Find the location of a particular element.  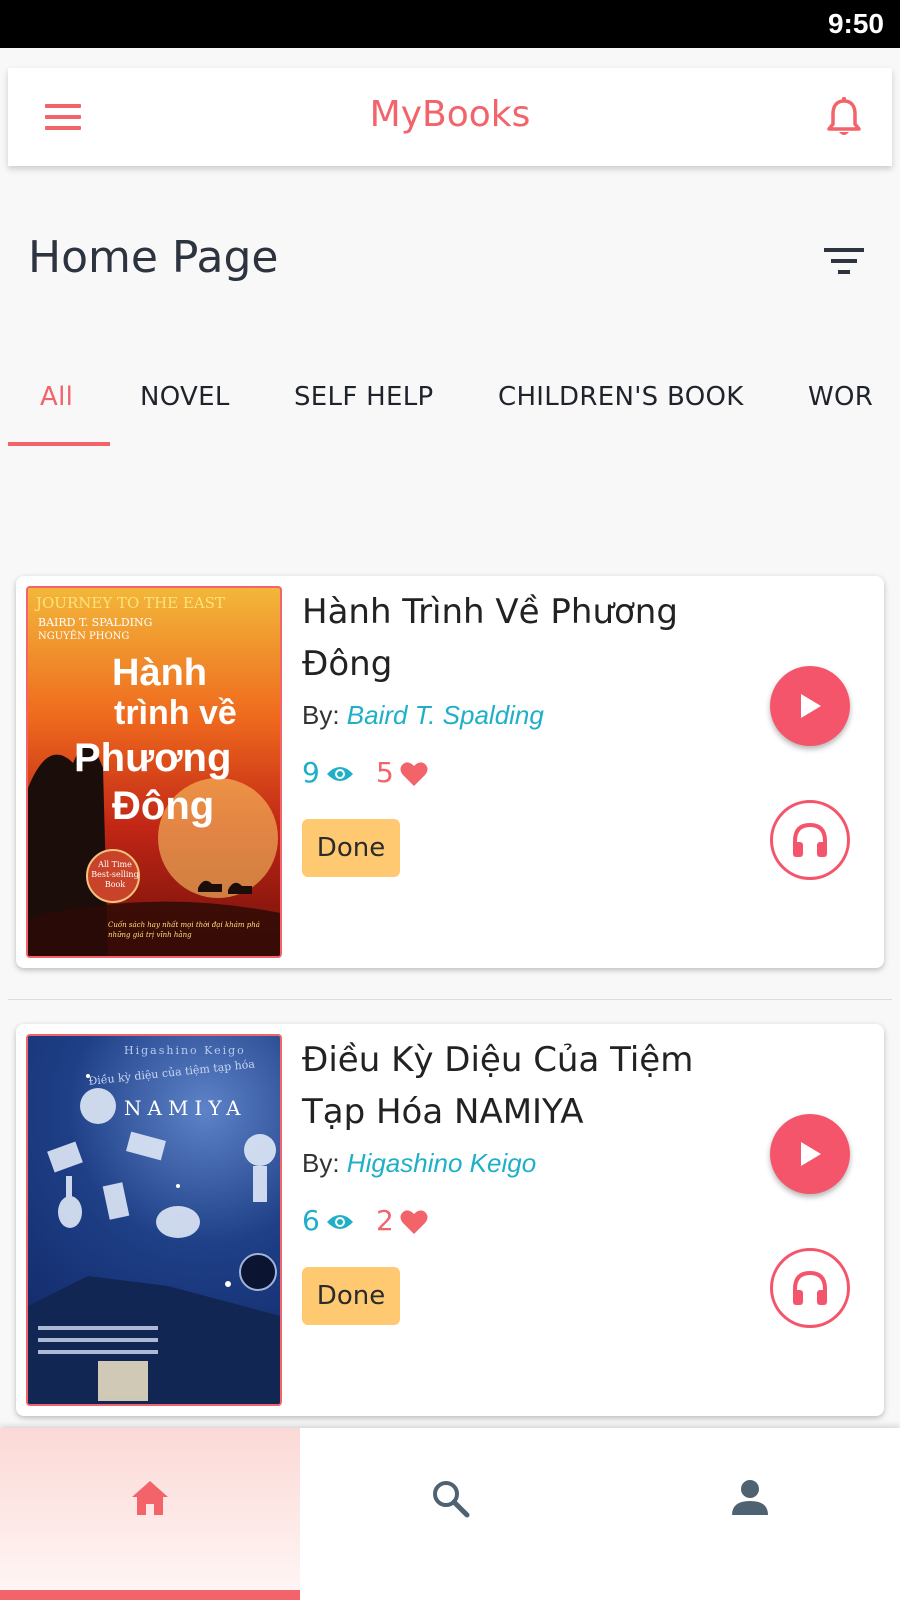

view-count: 9 is located at coordinates (328, 772).